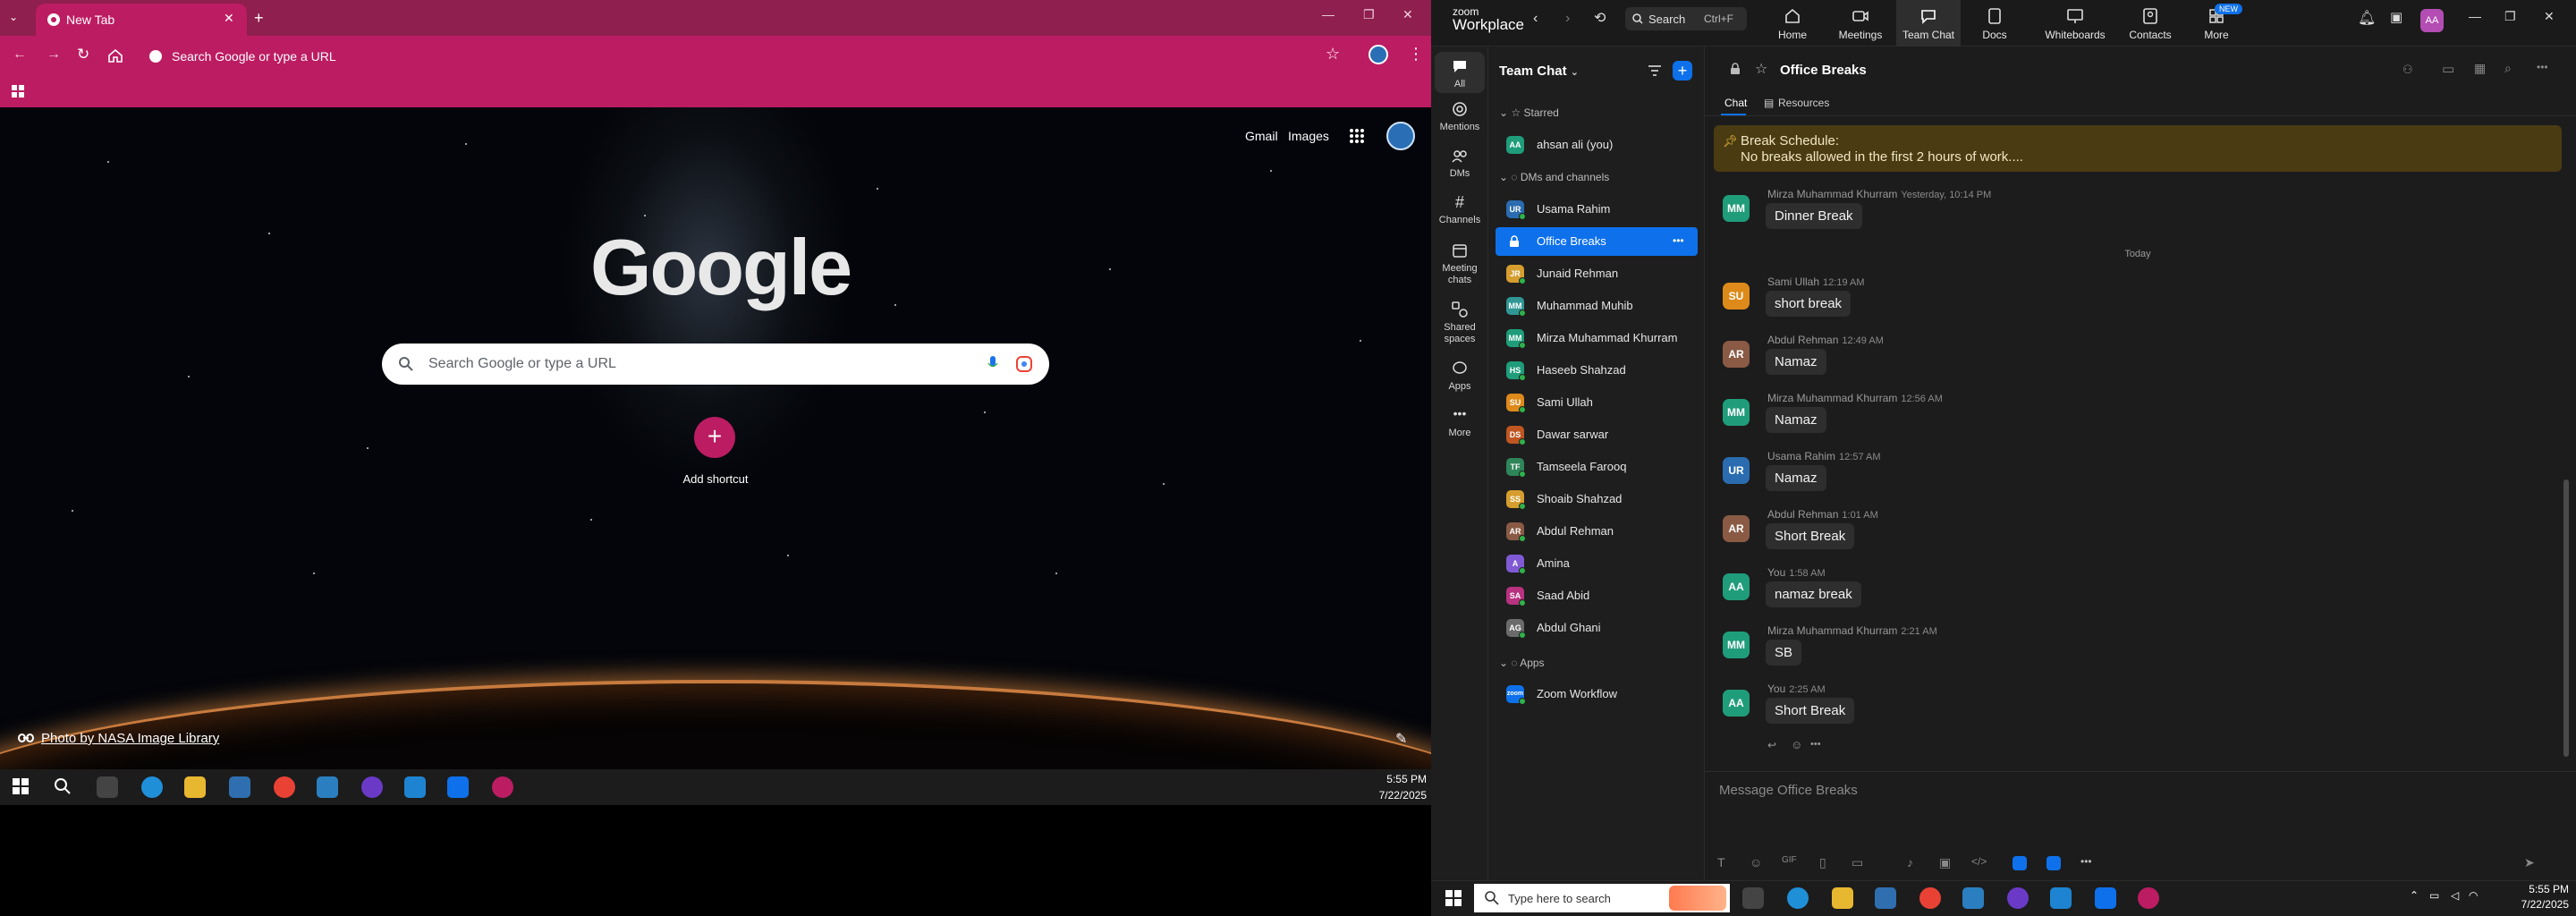 This screenshot has width=2576, height=916. I want to click on nav-team-chat: Team Chat, so click(1928, 23).